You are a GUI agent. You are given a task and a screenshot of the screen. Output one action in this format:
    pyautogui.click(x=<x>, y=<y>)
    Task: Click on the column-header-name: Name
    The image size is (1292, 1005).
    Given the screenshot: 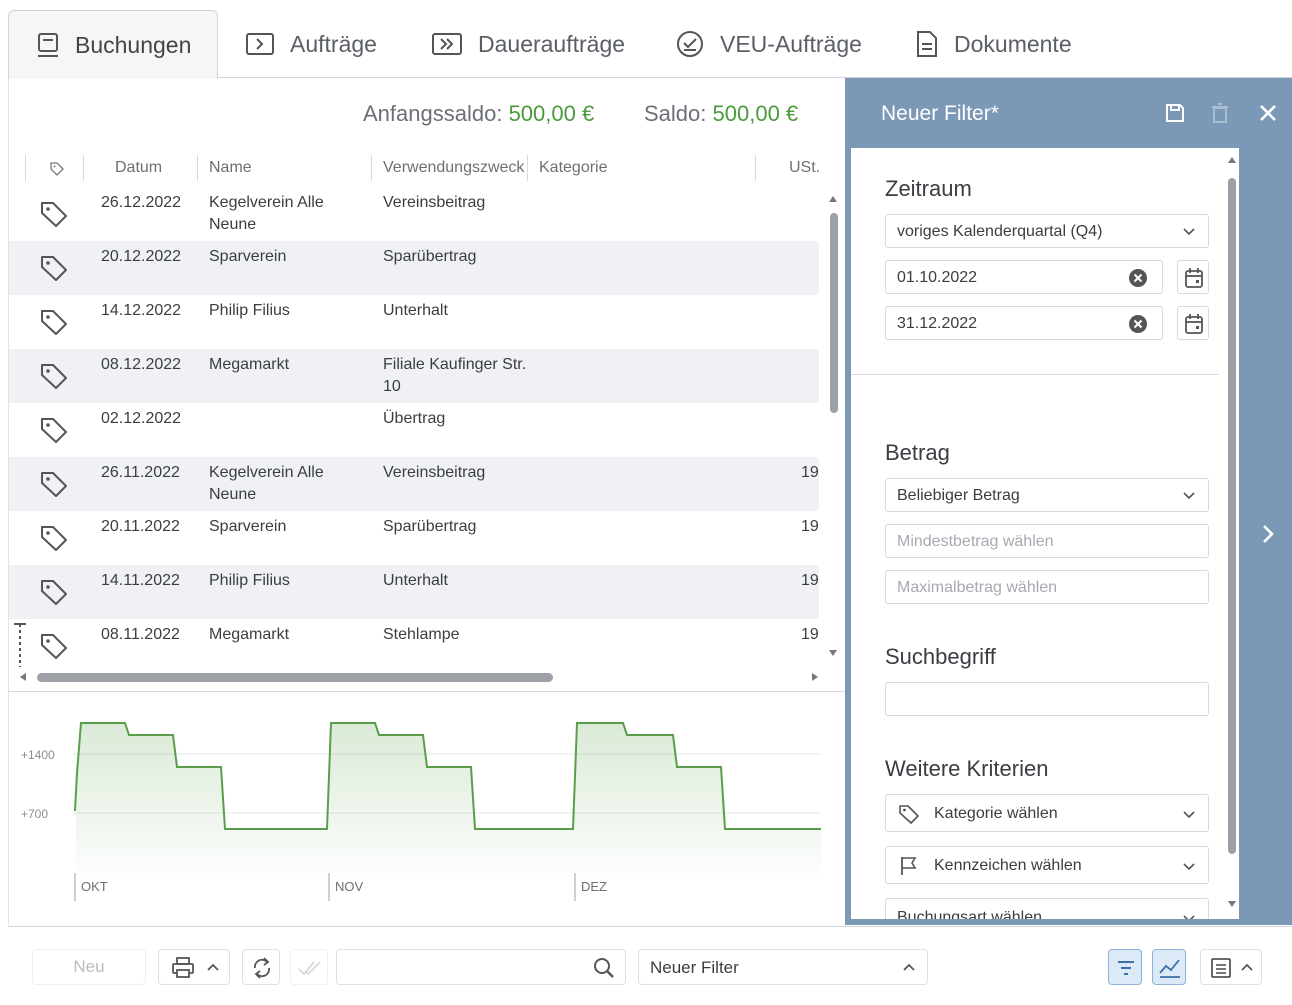 What is the action you would take?
    pyautogui.click(x=230, y=168)
    